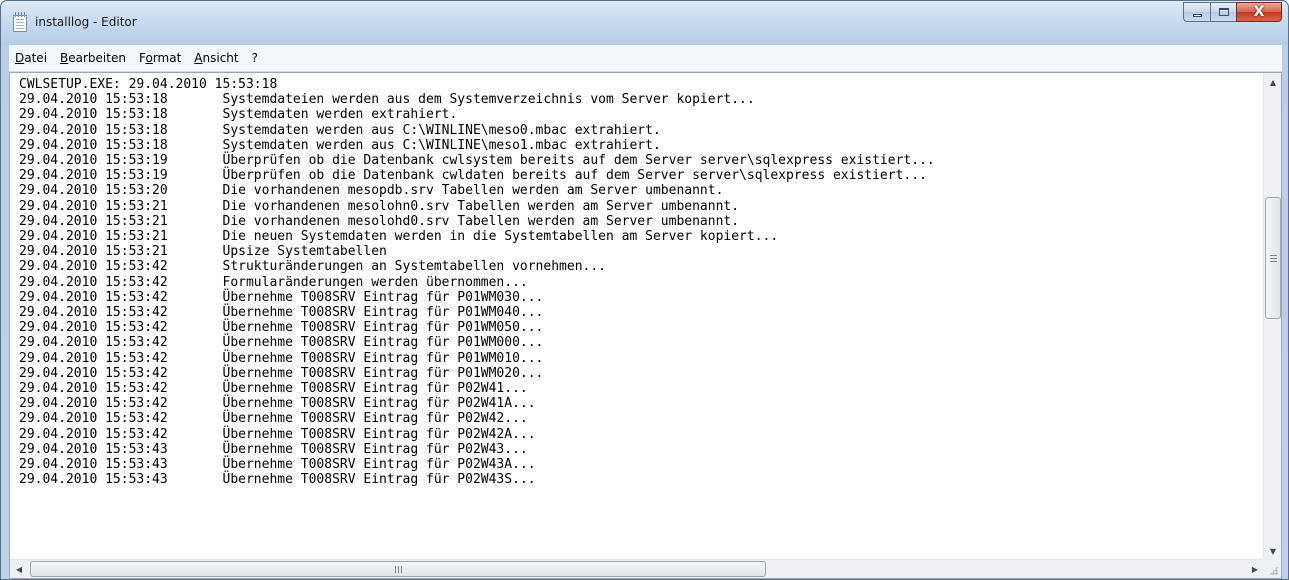 This screenshot has height=580, width=1289. I want to click on minimize-button, so click(1196, 12).